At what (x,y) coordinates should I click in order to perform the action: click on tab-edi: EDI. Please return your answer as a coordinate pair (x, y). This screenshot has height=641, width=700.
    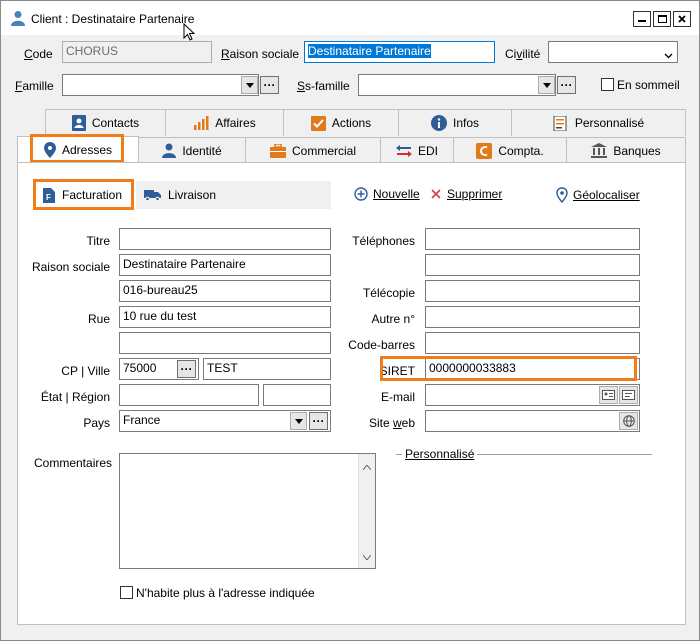
    Looking at the image, I should click on (417, 150).